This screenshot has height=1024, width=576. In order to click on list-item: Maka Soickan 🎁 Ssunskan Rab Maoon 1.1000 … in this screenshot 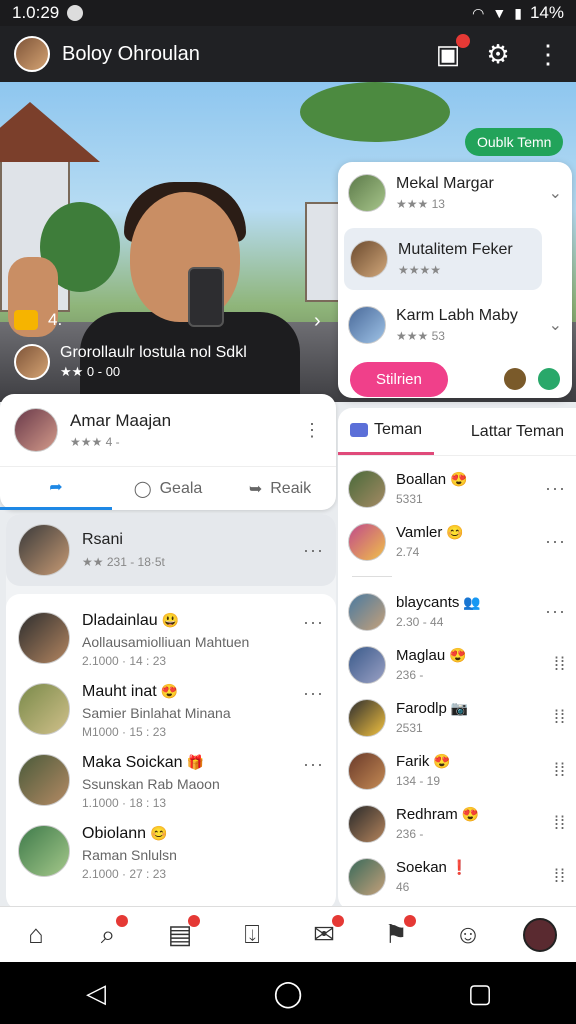, I will do `click(171, 779)`.